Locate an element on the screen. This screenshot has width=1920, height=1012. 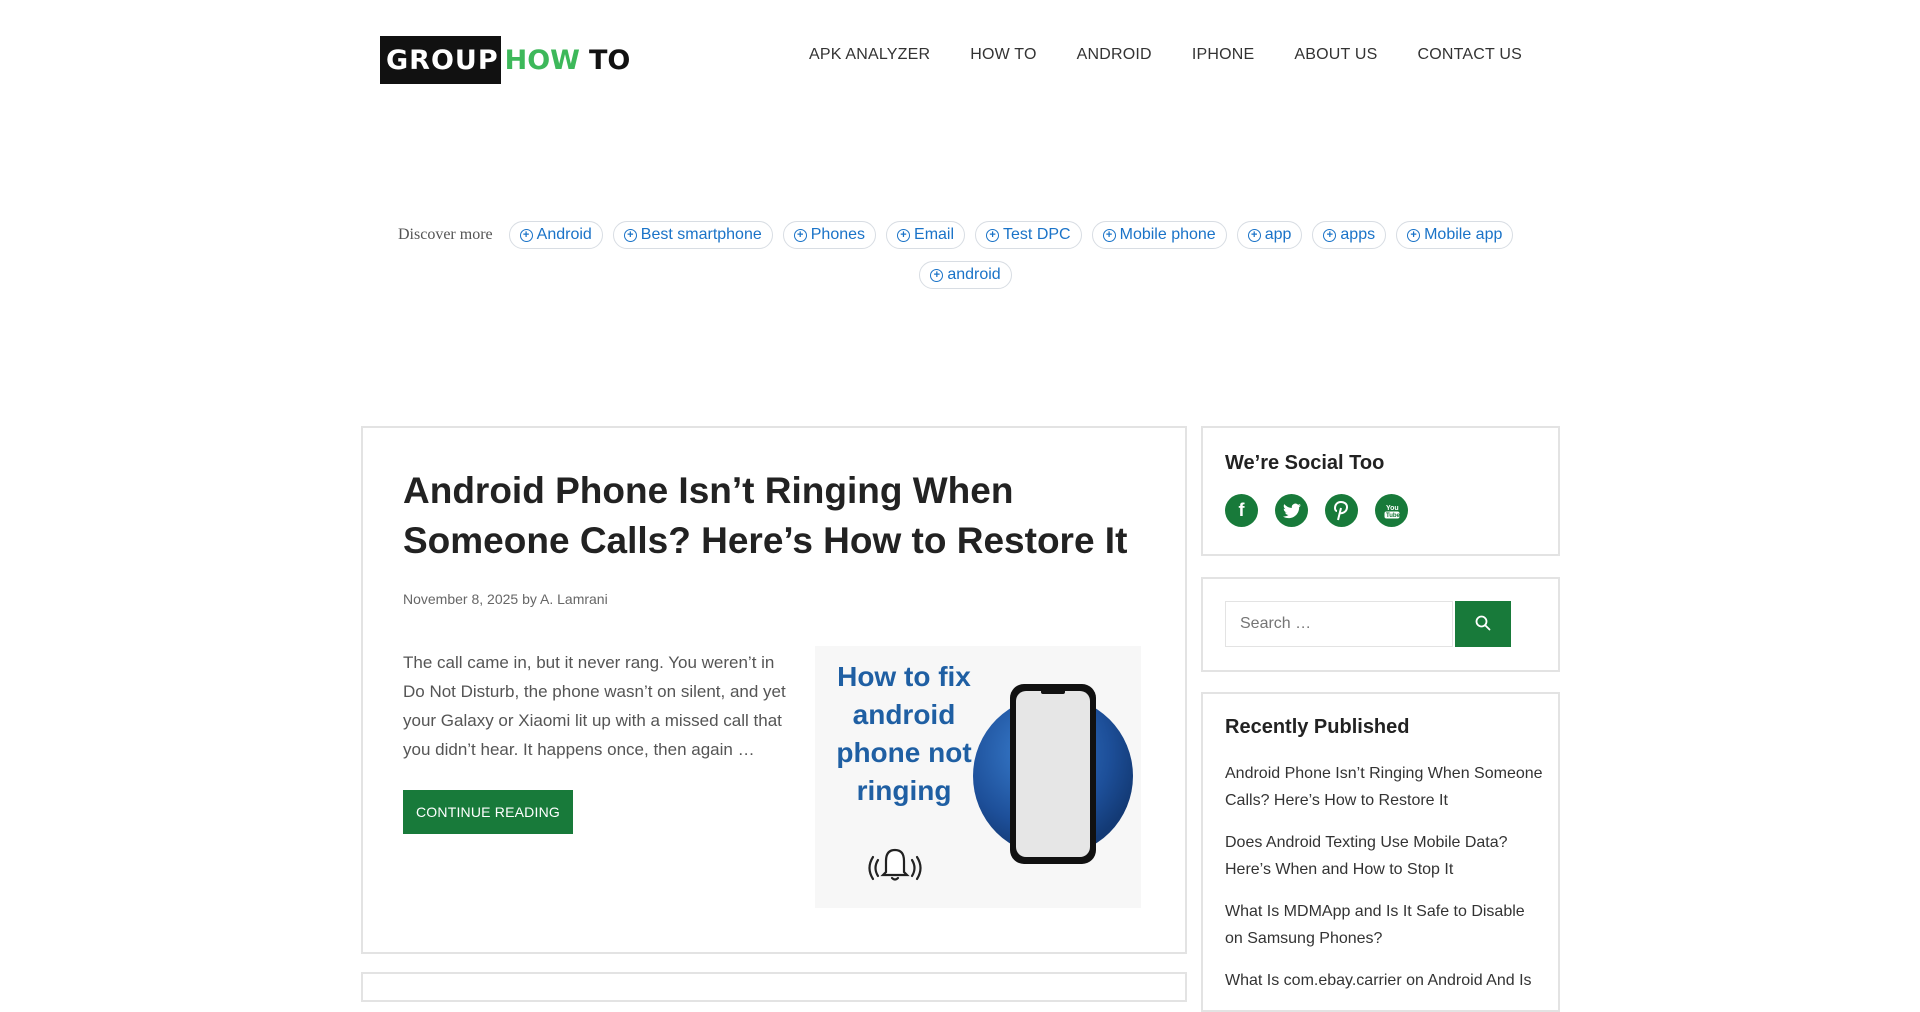
logo-how-text: HOW is located at coordinates (542, 60).